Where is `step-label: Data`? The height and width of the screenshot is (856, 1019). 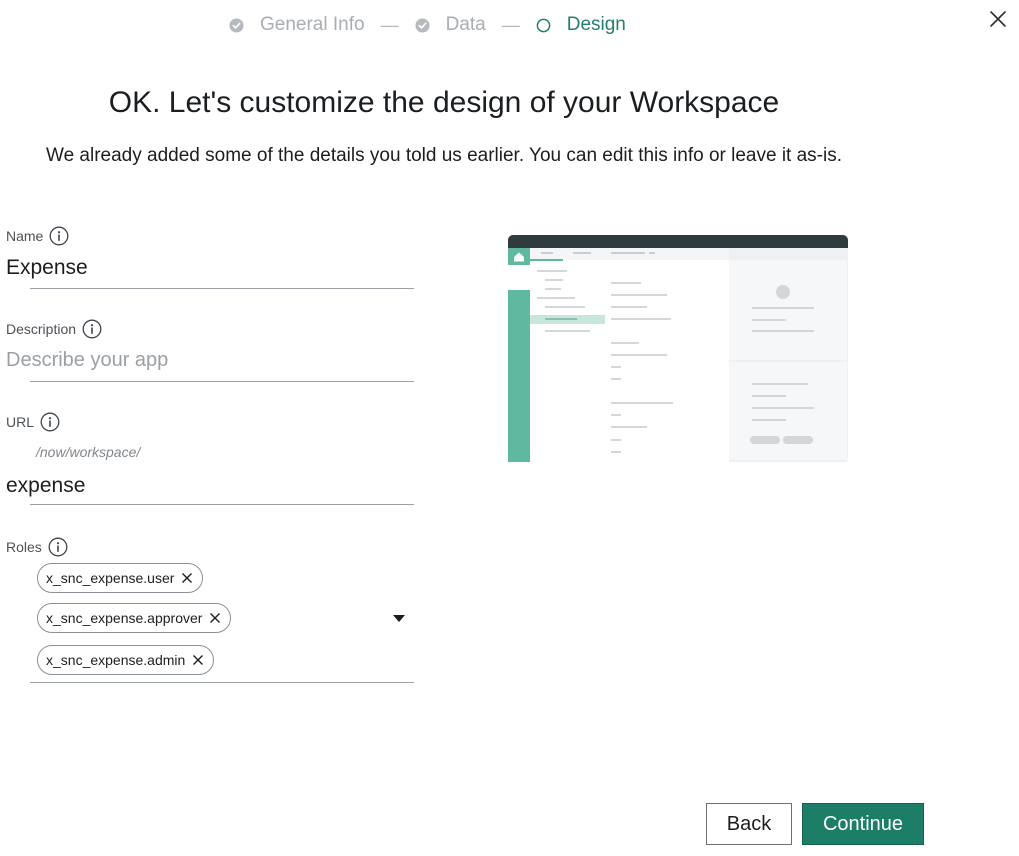 step-label: Data is located at coordinates (465, 24).